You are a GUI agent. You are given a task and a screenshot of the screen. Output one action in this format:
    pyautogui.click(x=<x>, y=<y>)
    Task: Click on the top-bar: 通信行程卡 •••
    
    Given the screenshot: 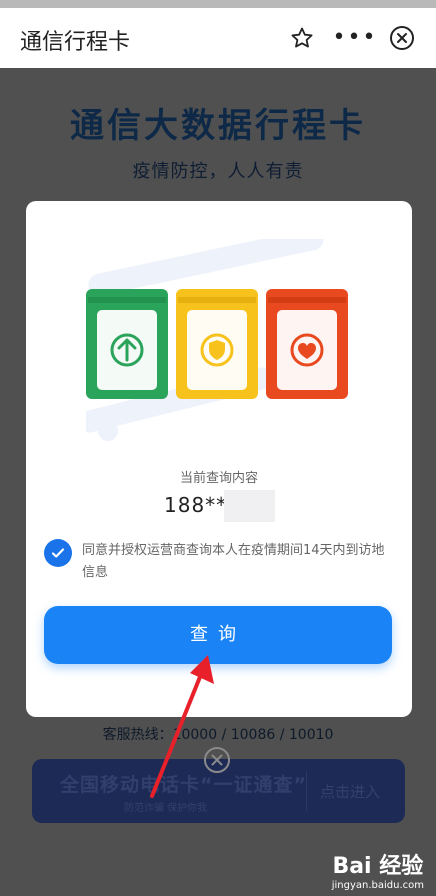 What is the action you would take?
    pyautogui.click(x=218, y=38)
    